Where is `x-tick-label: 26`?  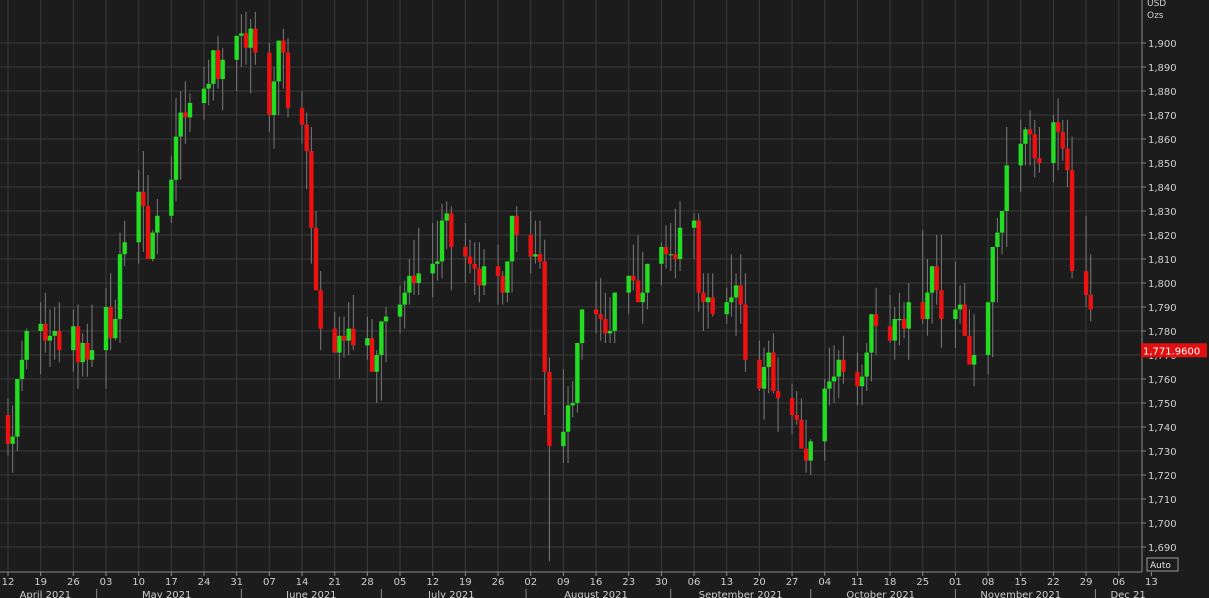 x-tick-label: 26 is located at coordinates (73, 582).